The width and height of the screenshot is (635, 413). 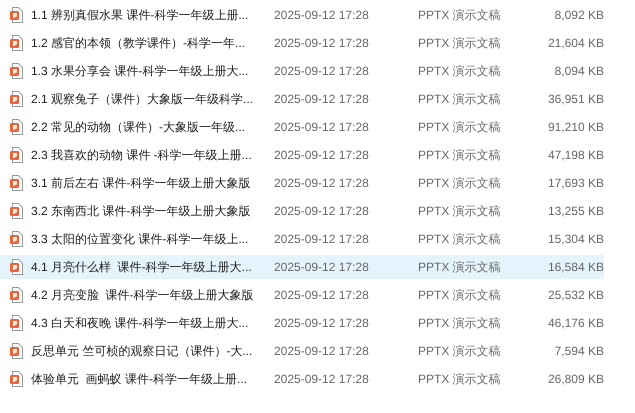 What do you see at coordinates (575, 239) in the screenshot?
I see `file-size: 15,304 KB` at bounding box center [575, 239].